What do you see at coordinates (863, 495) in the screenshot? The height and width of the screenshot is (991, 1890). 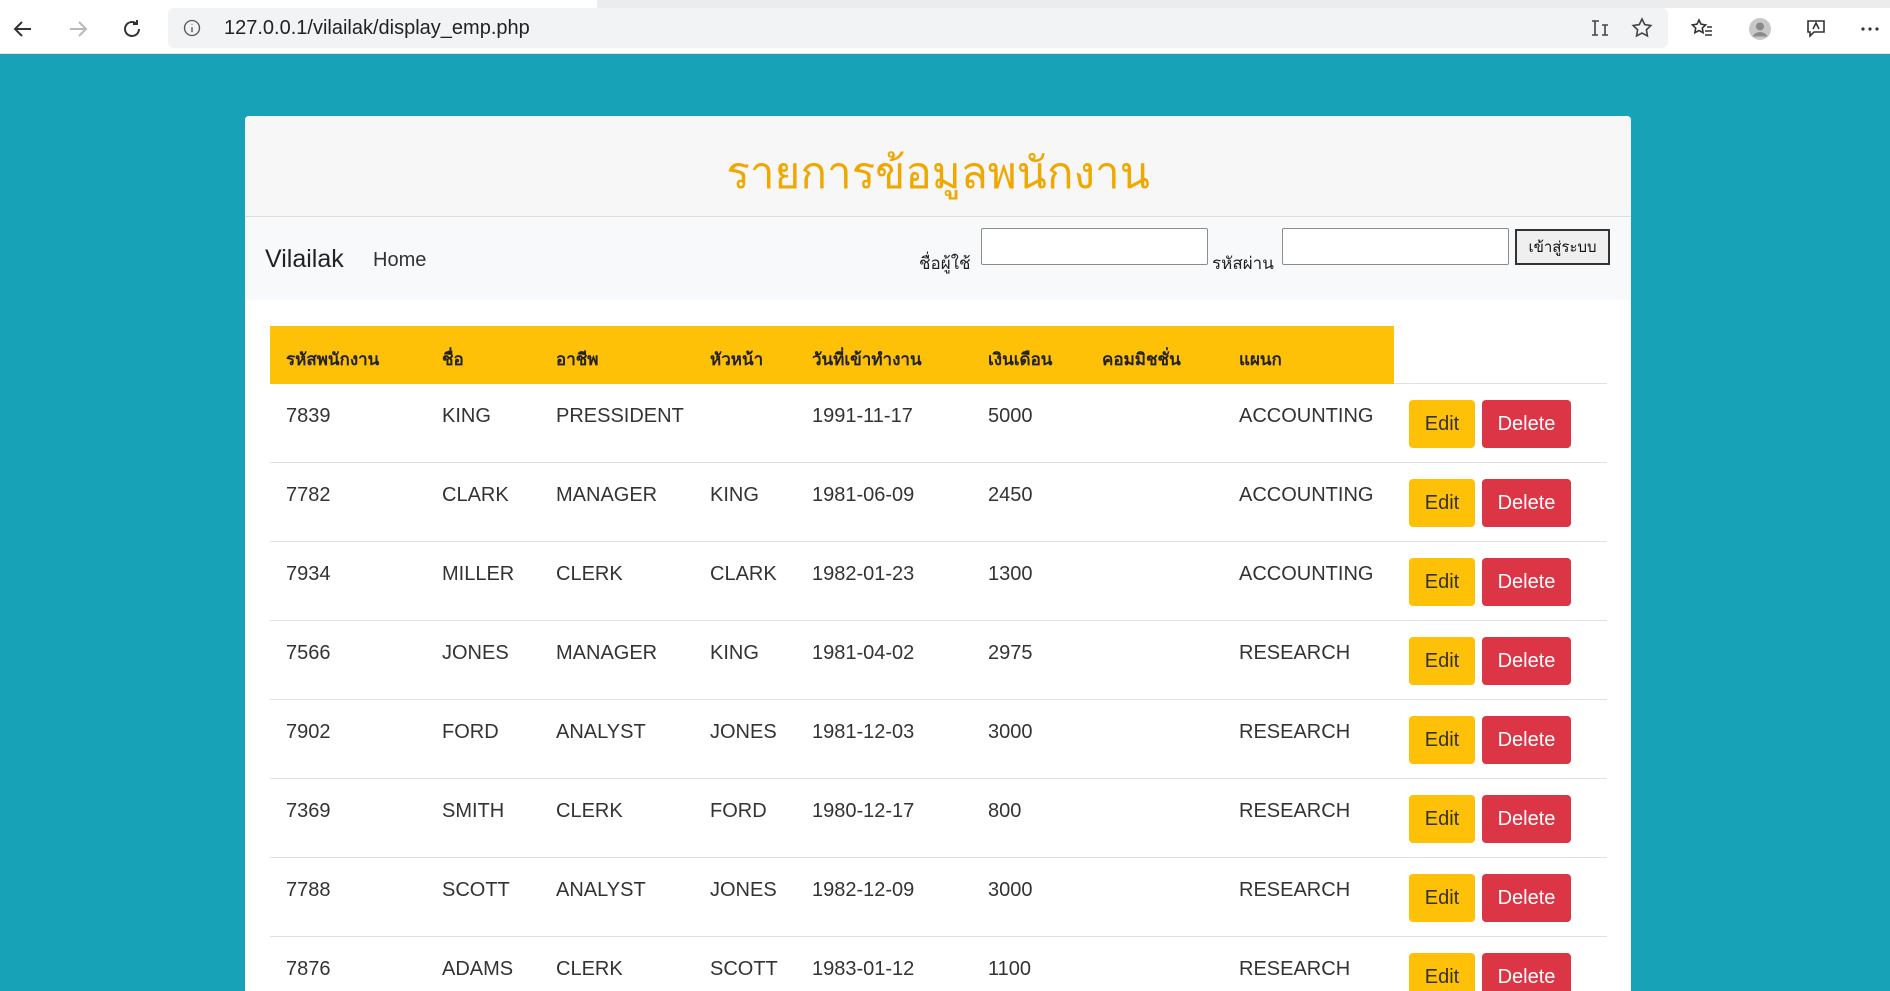 I see `cell-hiredate: 1981-06-09` at bounding box center [863, 495].